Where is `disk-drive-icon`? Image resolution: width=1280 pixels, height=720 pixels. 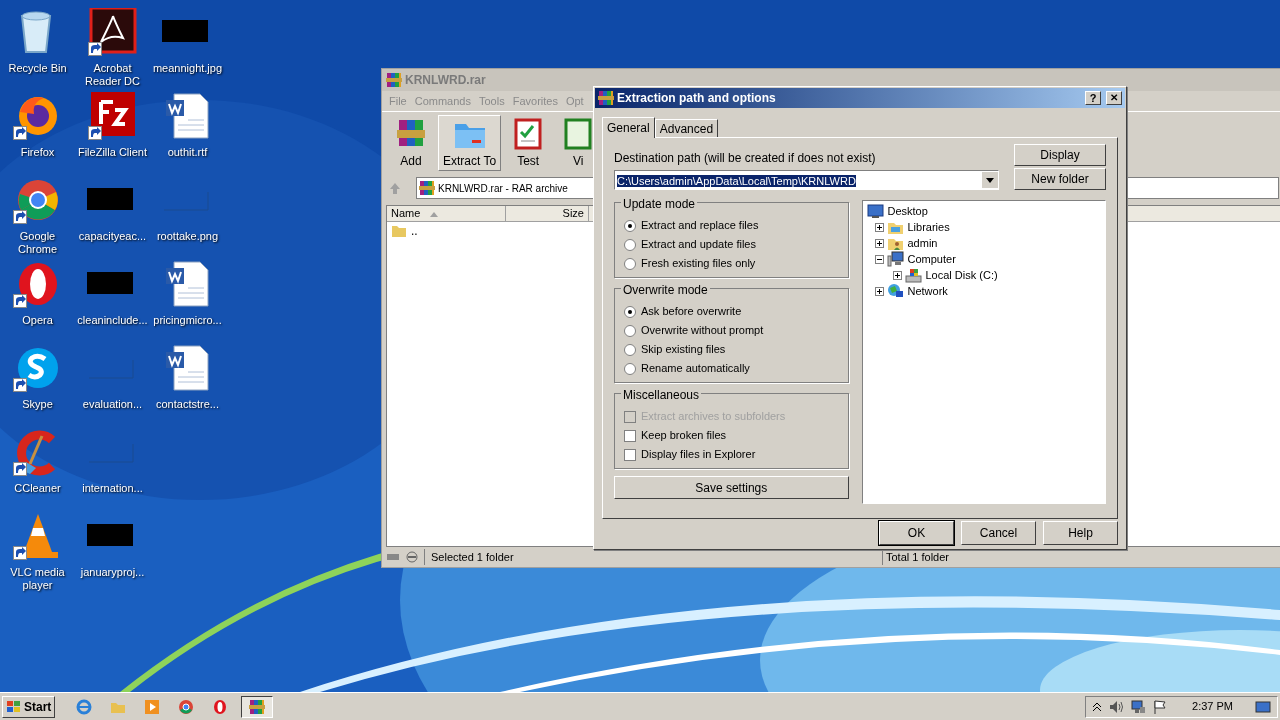
disk-drive-icon is located at coordinates (913, 275).